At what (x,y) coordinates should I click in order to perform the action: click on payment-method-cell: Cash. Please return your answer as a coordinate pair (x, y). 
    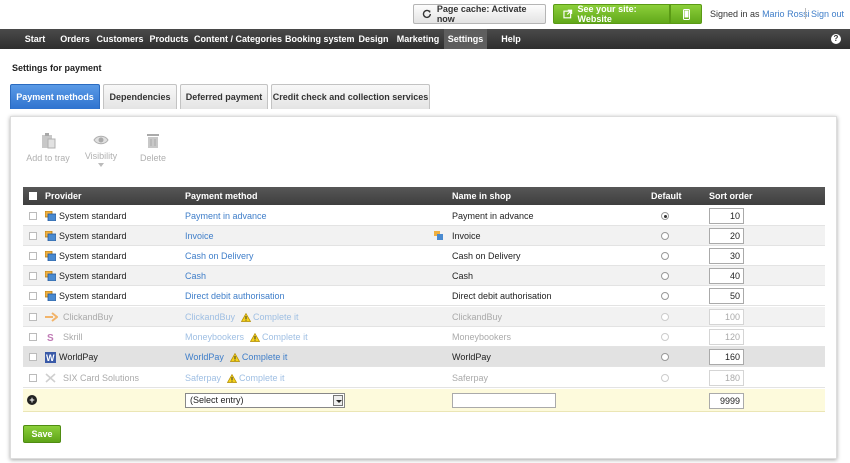
    Looking at the image, I should click on (195, 276).